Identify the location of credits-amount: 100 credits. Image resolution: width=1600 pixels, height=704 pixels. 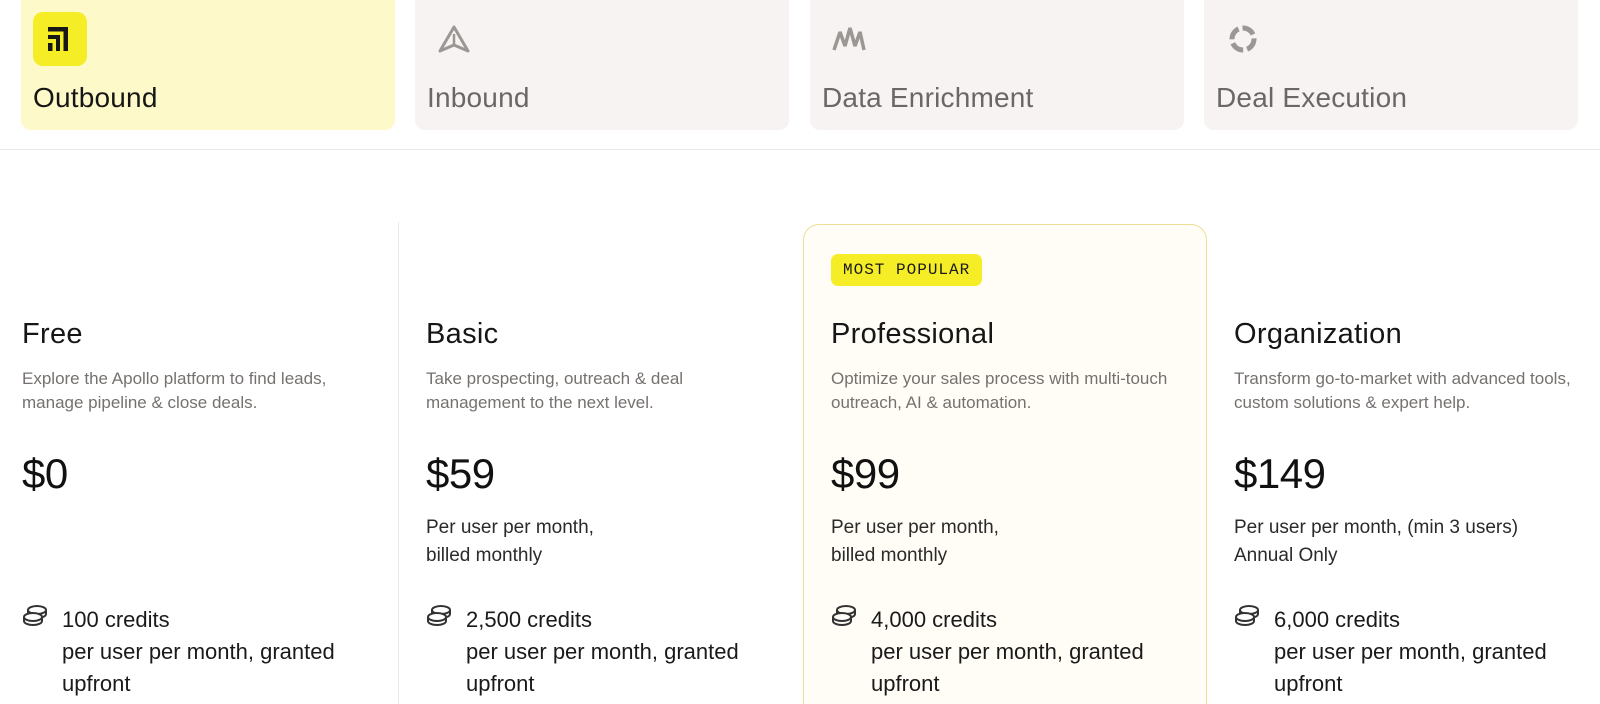
(116, 619).